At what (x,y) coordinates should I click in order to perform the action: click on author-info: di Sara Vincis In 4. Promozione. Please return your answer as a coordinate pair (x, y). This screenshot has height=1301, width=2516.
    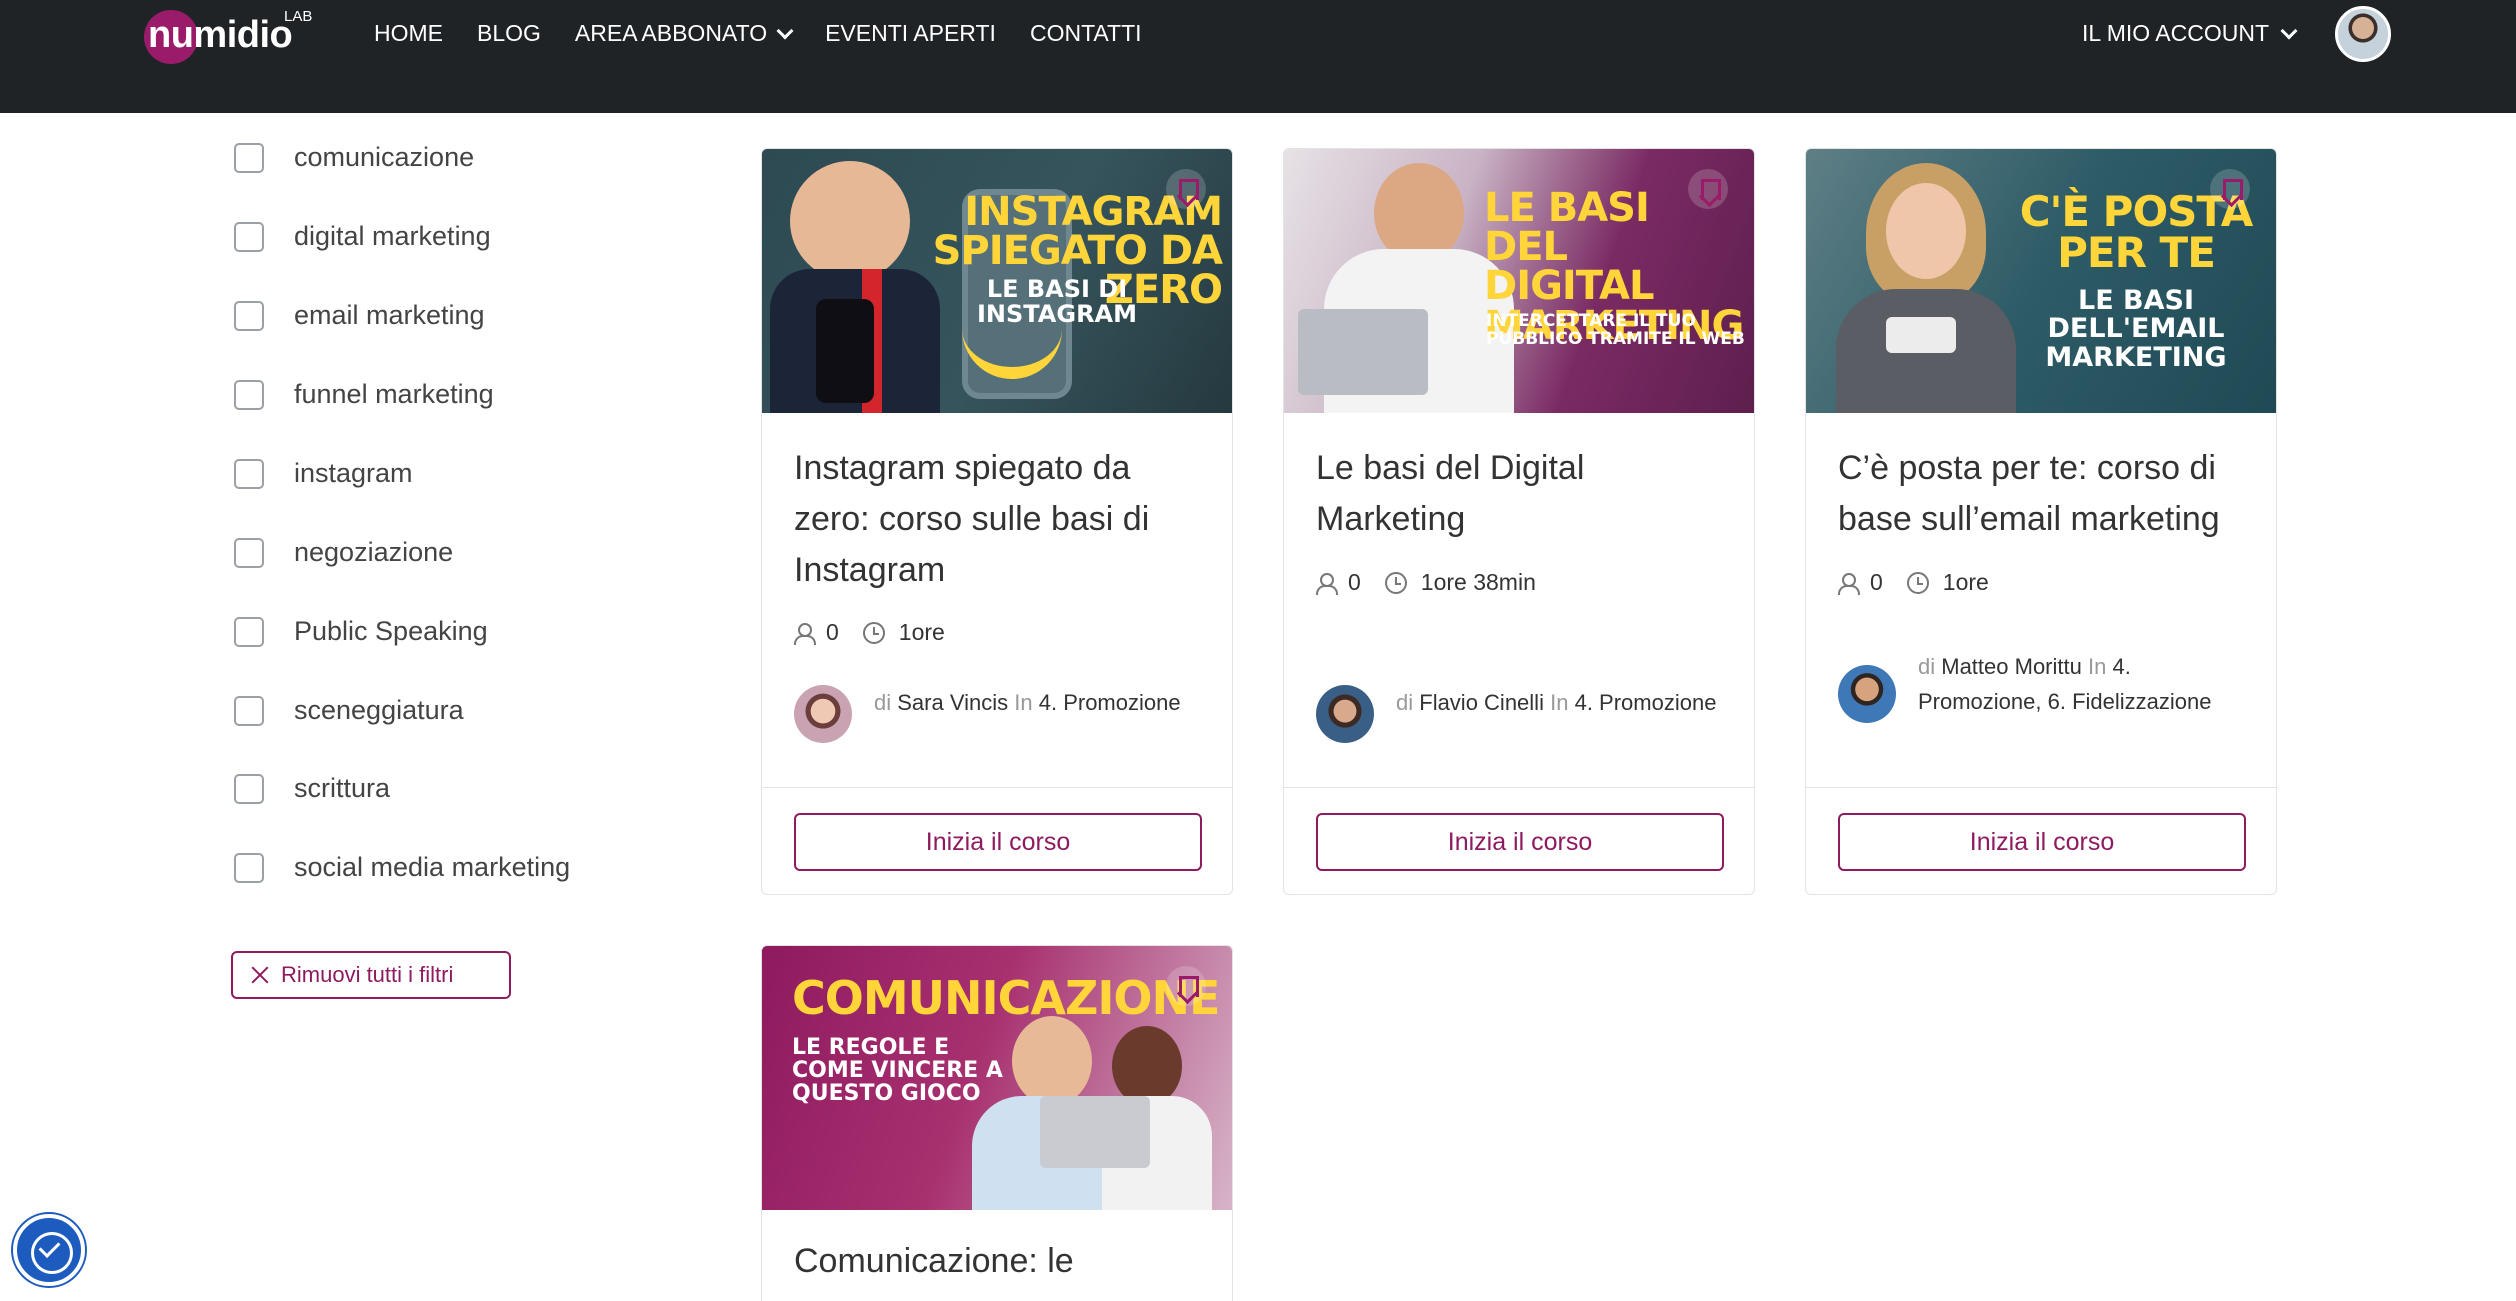
    Looking at the image, I should click on (1039, 714).